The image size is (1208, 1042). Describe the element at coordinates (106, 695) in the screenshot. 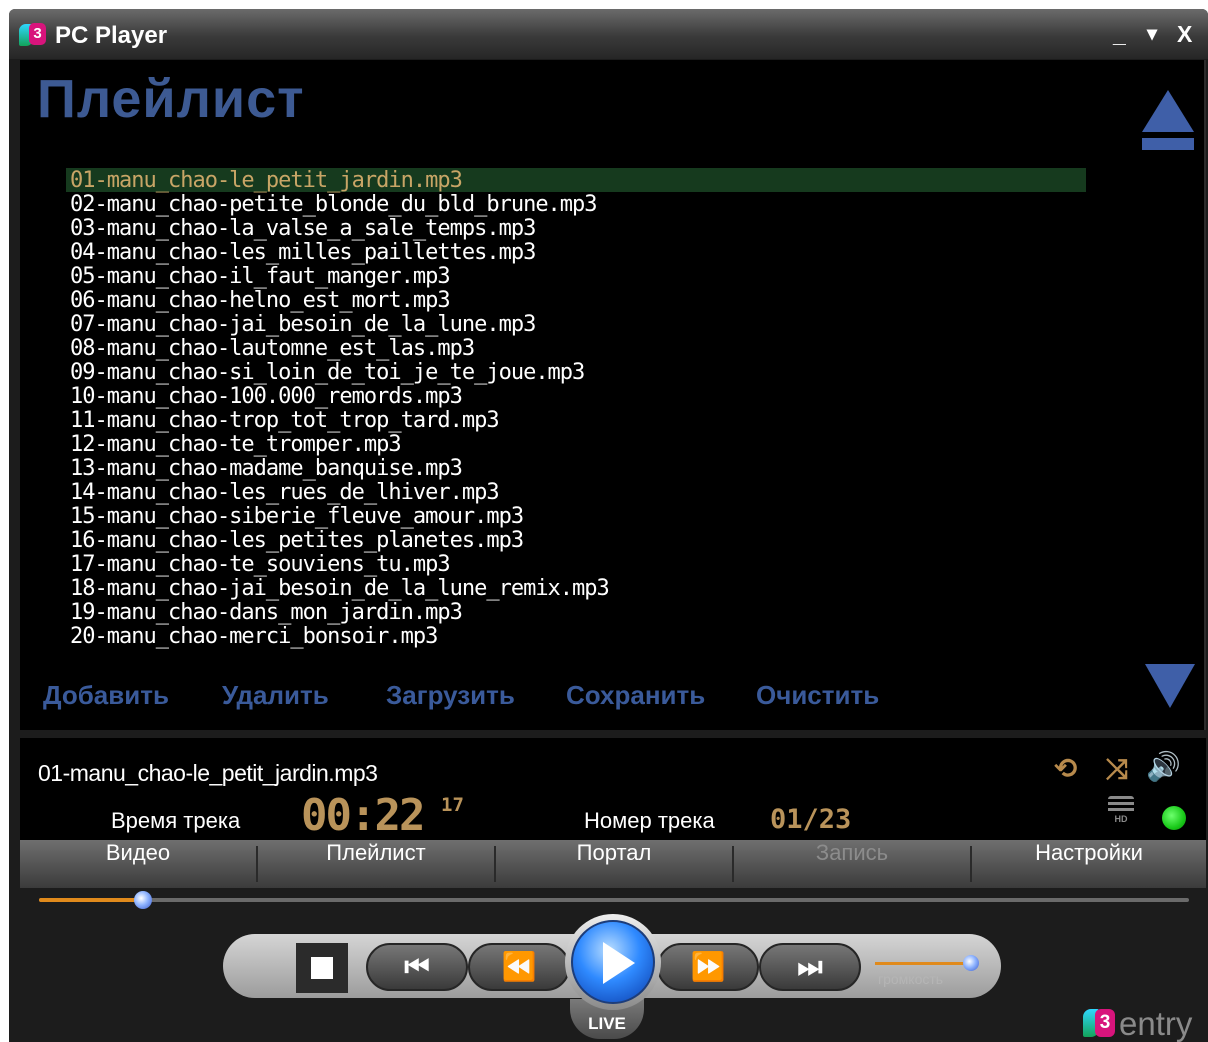

I see `add-button: Добавить` at that location.